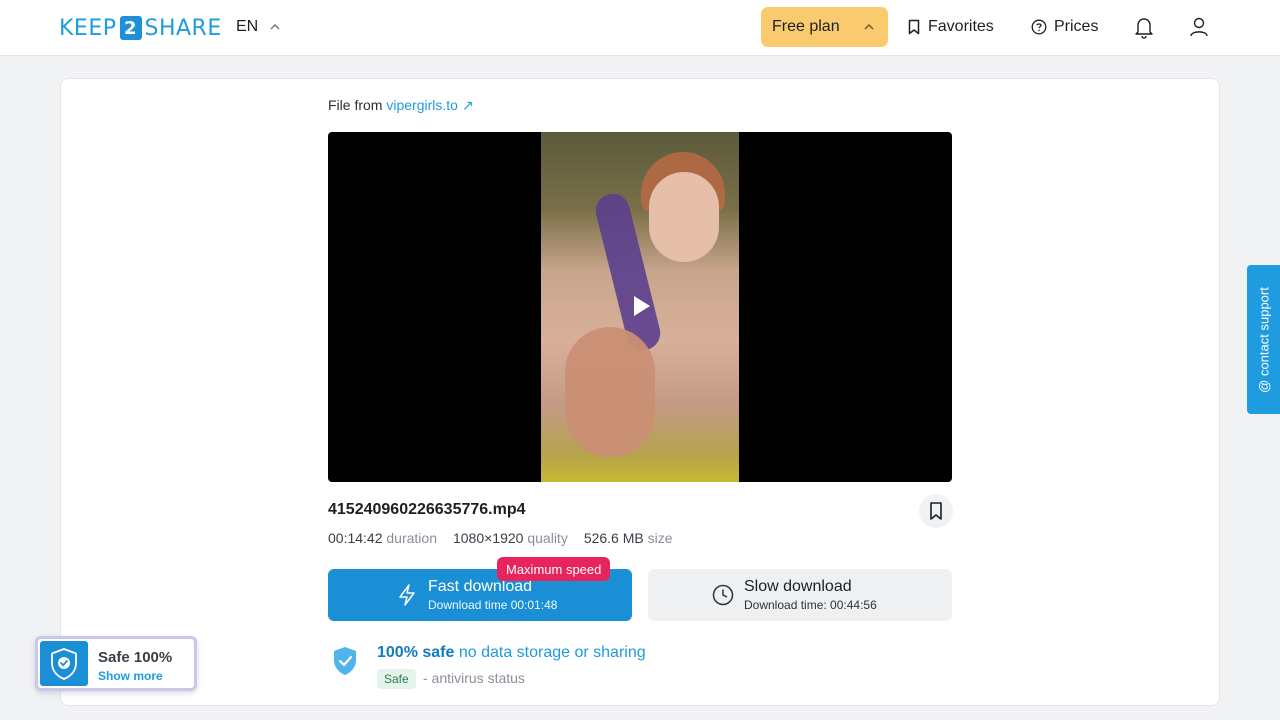 This screenshot has width=1280, height=720. What do you see at coordinates (810, 605) in the screenshot?
I see `slow-download-time: Download time: 00:44:56` at bounding box center [810, 605].